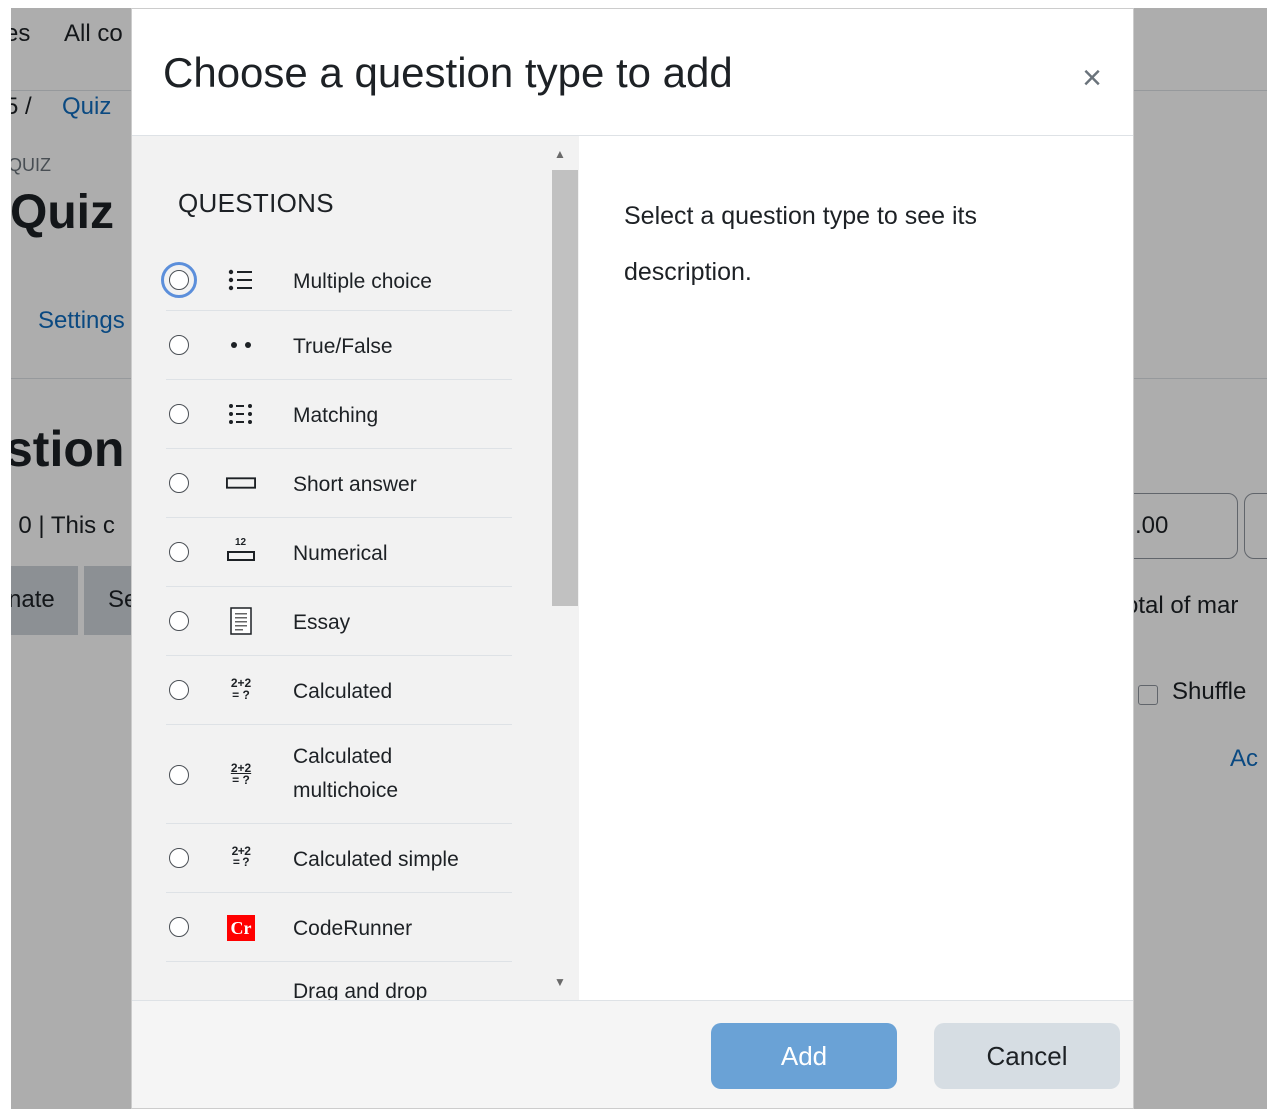 The width and height of the screenshot is (1267, 1120). Describe the element at coordinates (322, 622) in the screenshot. I see `option-label: Essay` at that location.